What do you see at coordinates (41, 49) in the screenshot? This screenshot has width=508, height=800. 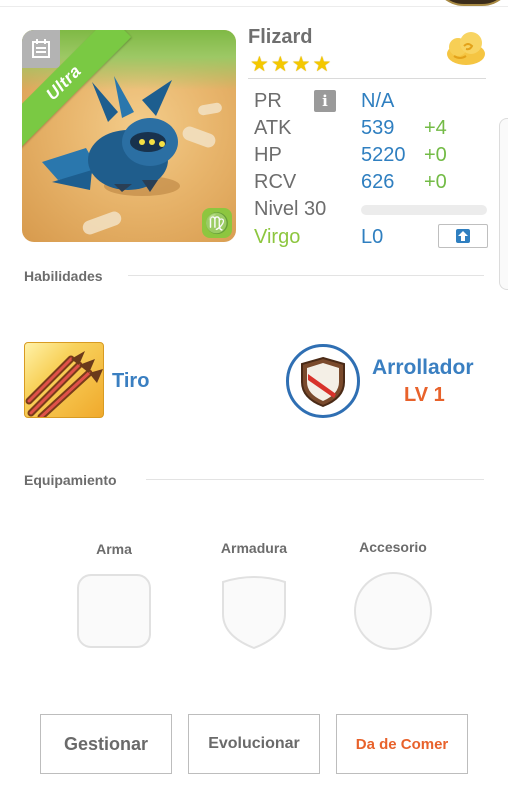 I see `details-icon` at bounding box center [41, 49].